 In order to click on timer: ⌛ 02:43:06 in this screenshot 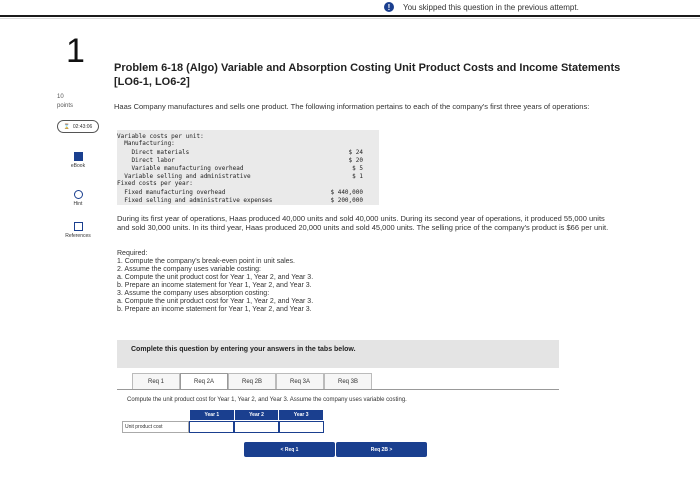, I will do `click(78, 126)`.